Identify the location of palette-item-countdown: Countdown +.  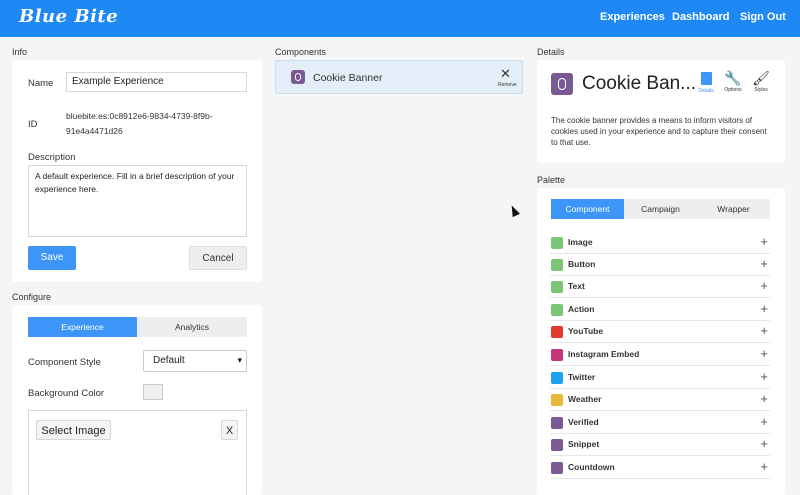
(660, 468).